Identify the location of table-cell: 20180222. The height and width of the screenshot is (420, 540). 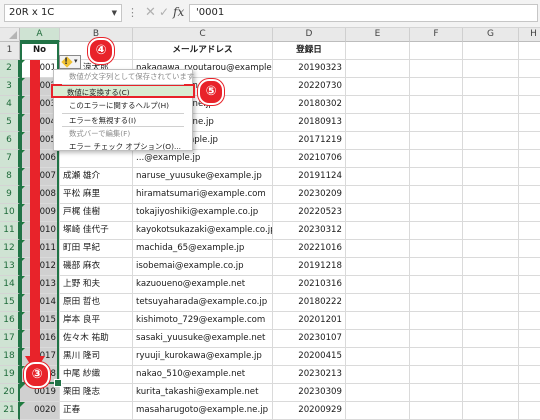
(309, 303).